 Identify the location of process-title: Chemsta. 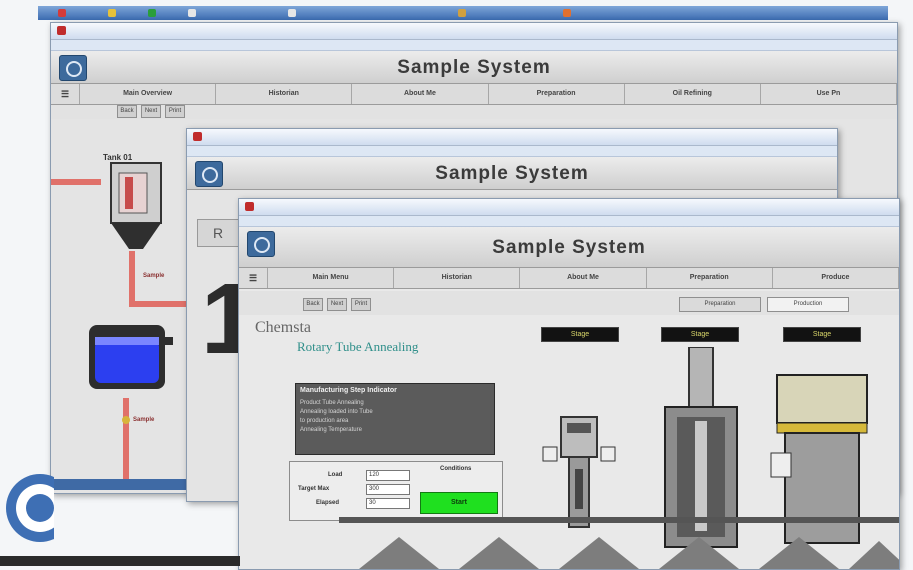
(283, 327).